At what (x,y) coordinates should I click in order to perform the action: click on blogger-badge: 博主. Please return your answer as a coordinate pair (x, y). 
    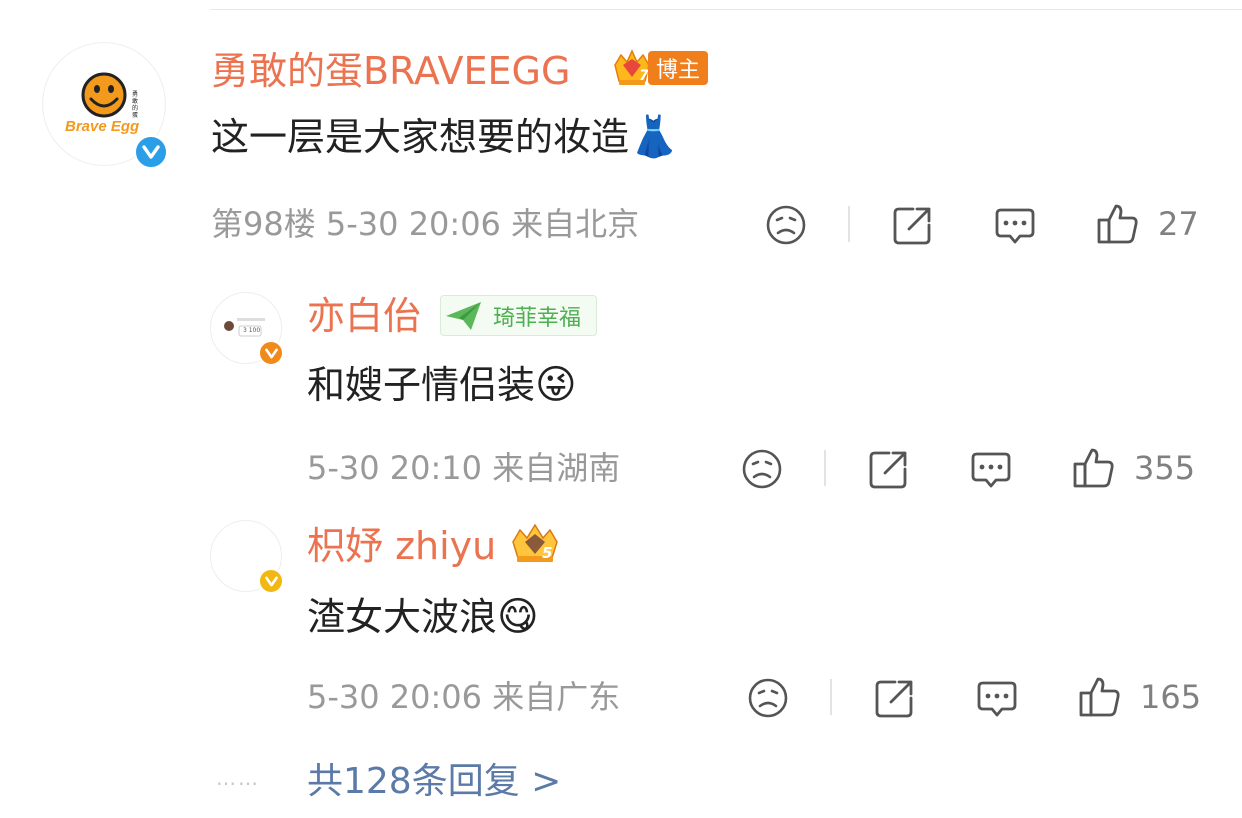
    Looking at the image, I should click on (678, 68).